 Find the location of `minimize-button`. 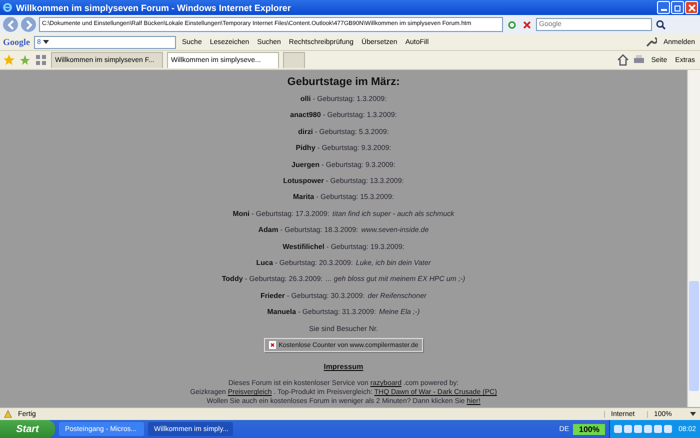

minimize-button is located at coordinates (663, 7).